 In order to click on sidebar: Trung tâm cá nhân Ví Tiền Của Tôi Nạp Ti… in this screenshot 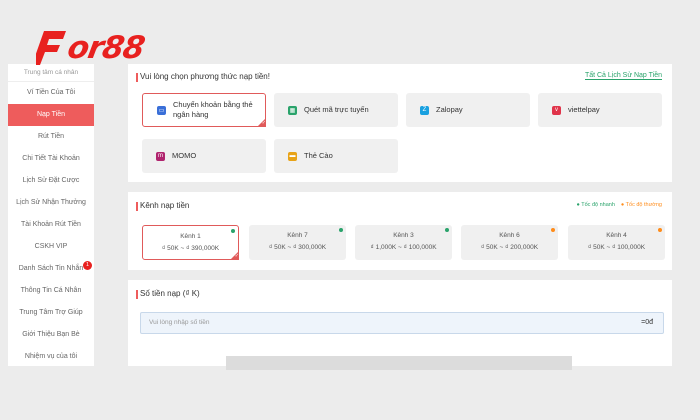, I will do `click(51, 215)`.